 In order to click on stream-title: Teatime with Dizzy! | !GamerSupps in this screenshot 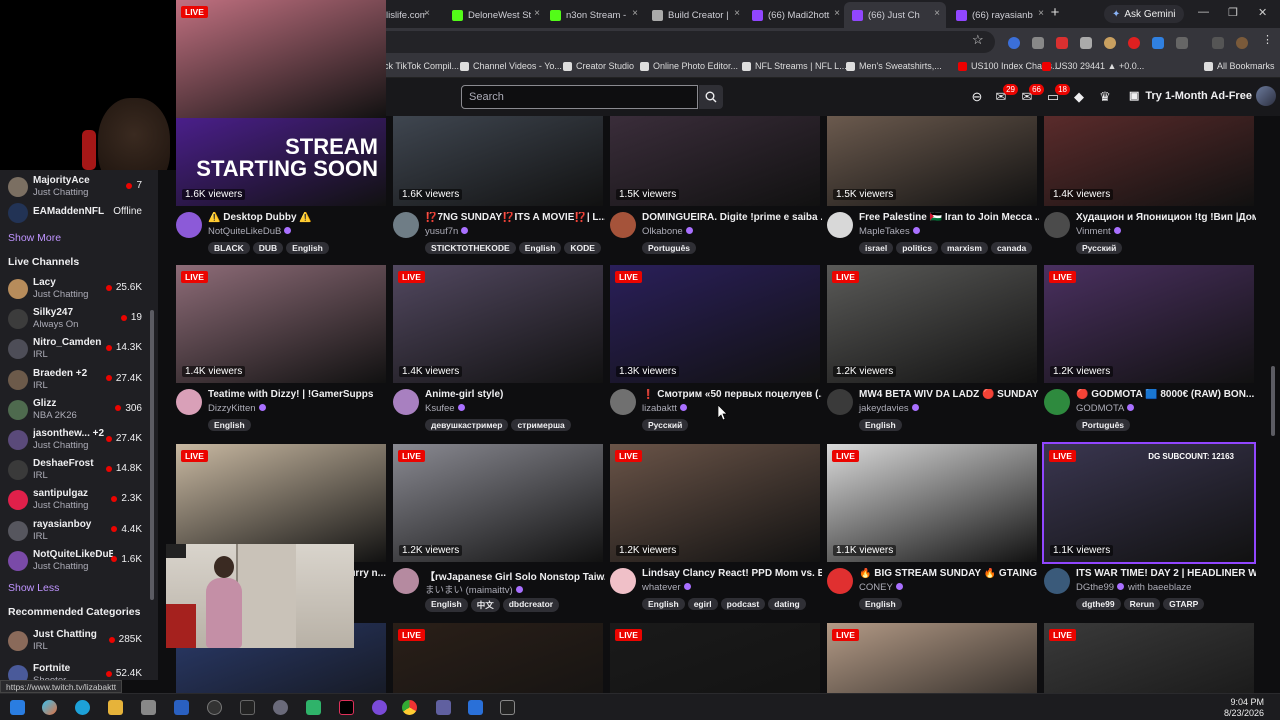, I will do `click(298, 394)`.